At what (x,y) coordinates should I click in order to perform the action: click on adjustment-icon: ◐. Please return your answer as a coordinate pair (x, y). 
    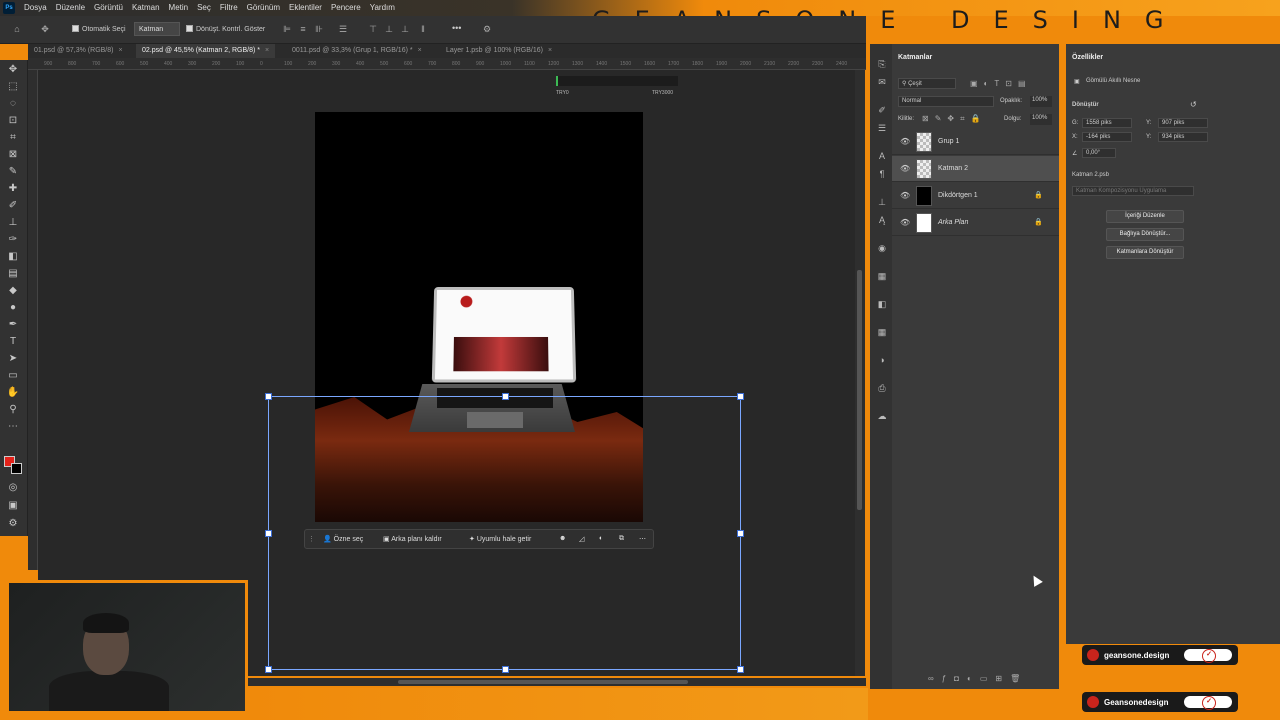
    Looking at the image, I should click on (601, 538).